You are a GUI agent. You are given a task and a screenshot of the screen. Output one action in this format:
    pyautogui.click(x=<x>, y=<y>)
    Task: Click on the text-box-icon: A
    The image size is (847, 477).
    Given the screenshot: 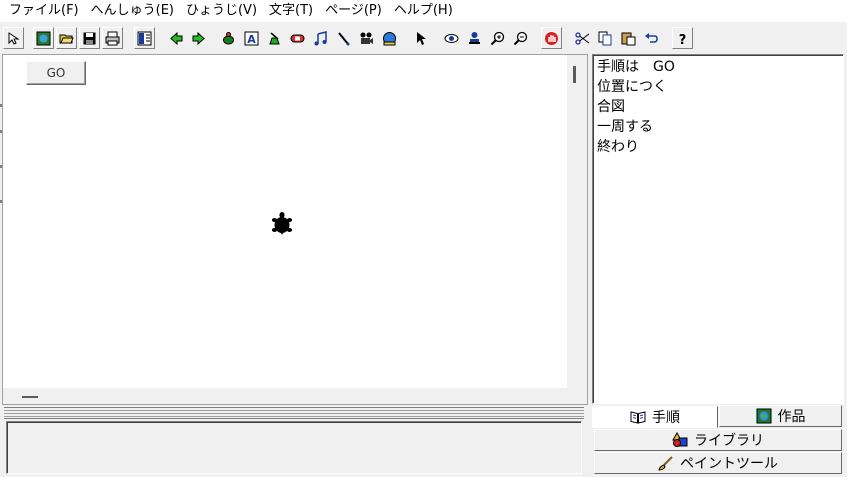 What is the action you would take?
    pyautogui.click(x=251, y=38)
    